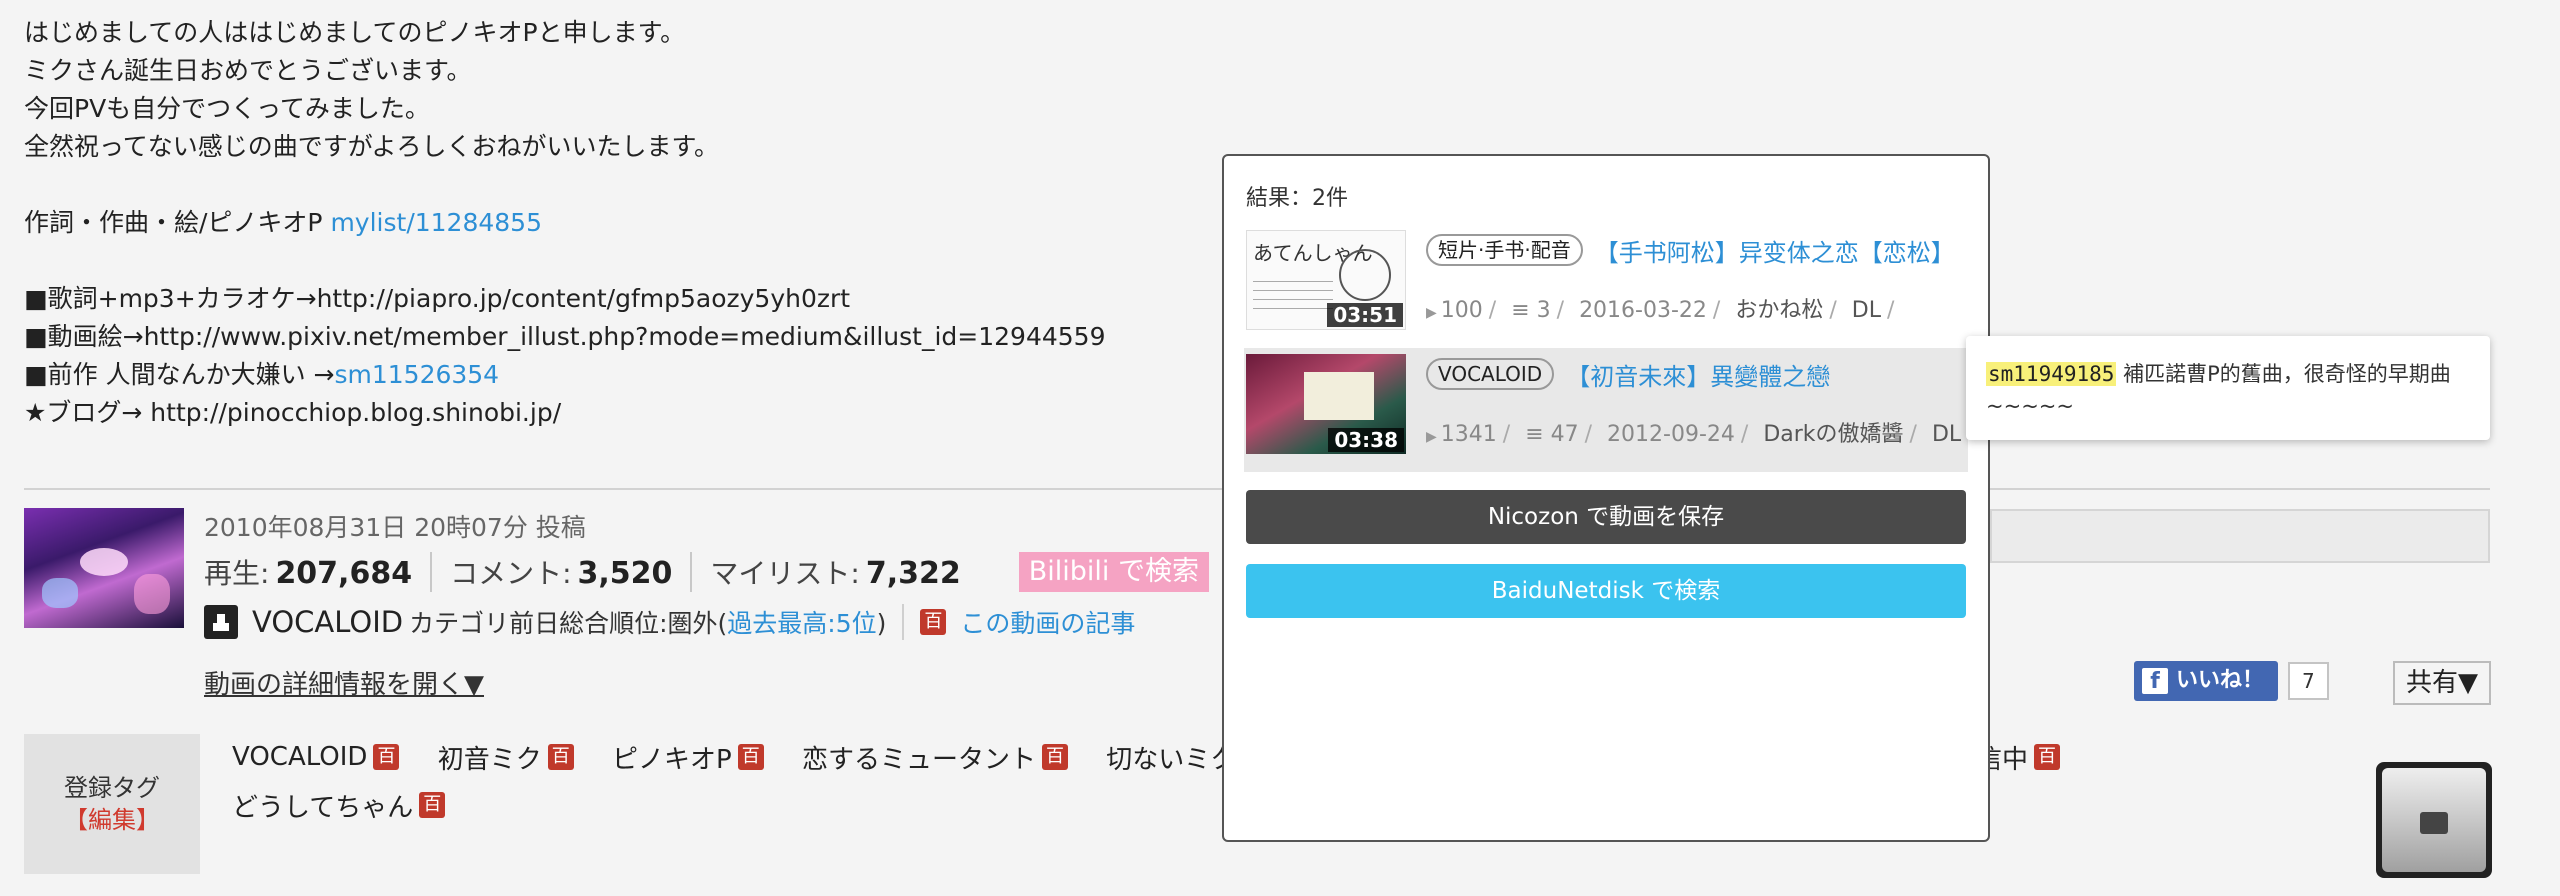  I want to click on tv-mode-button, so click(2434, 820).